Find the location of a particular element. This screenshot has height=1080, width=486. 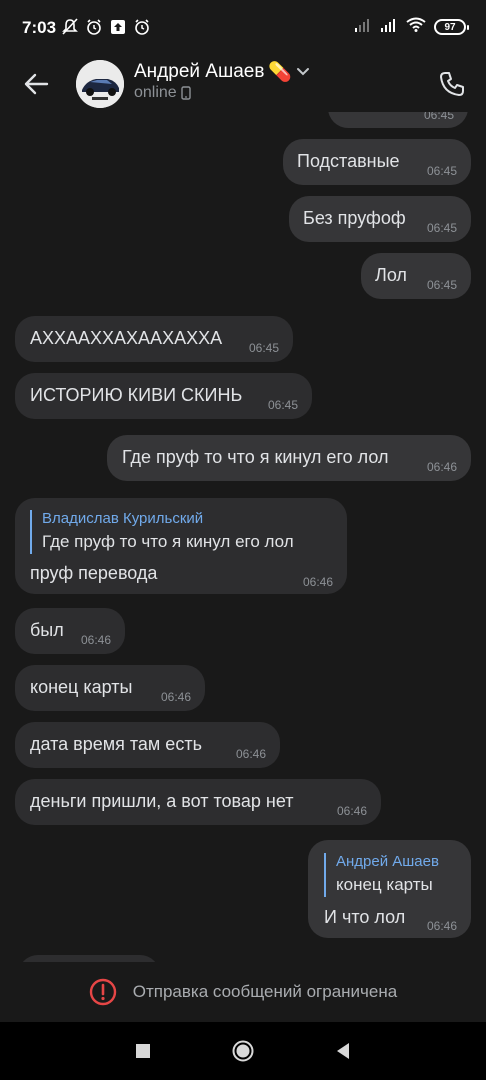

contact-status: online is located at coordinates (155, 92).